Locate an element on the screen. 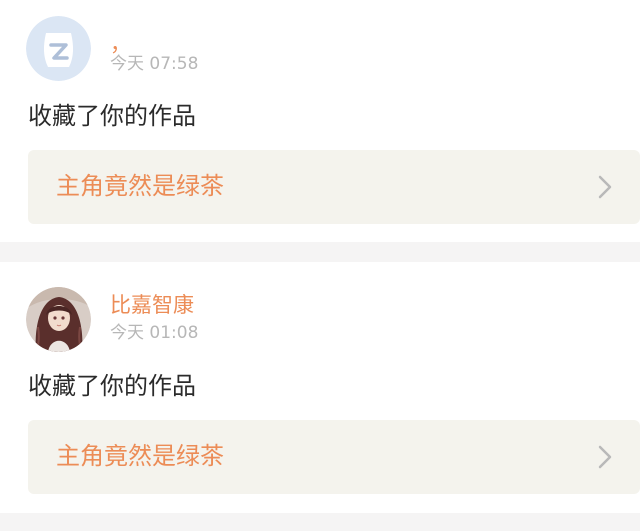 This screenshot has height=531, width=640. anime-girl-avatar is located at coordinates (58, 319).